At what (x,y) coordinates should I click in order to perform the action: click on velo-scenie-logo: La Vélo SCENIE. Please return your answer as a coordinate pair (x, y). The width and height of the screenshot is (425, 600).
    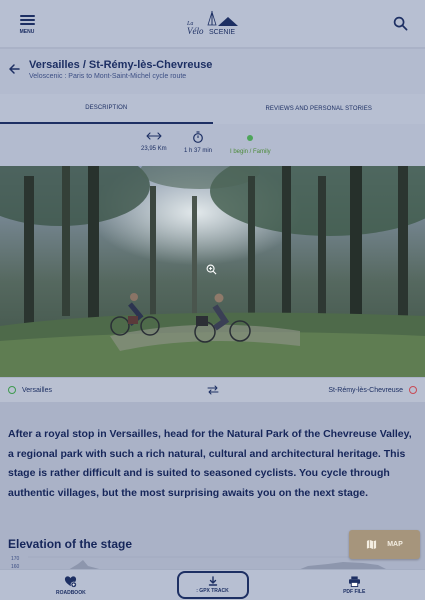
    Looking at the image, I should click on (213, 23).